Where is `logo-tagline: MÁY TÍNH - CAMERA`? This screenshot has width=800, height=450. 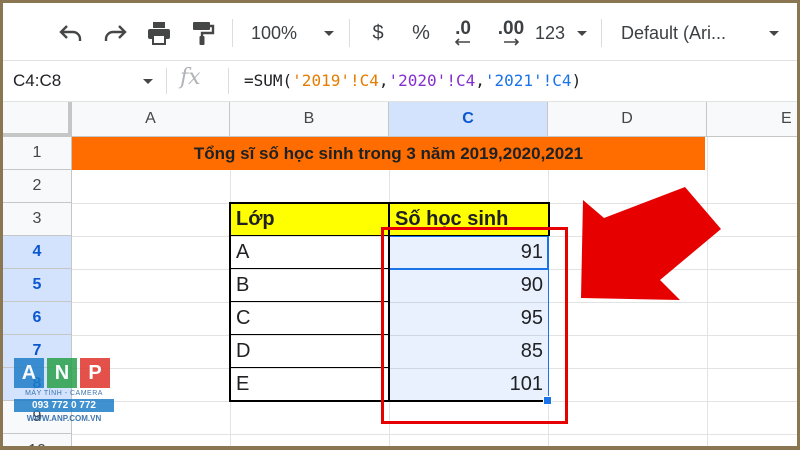 logo-tagline: MÁY TÍNH - CAMERA is located at coordinates (64, 393).